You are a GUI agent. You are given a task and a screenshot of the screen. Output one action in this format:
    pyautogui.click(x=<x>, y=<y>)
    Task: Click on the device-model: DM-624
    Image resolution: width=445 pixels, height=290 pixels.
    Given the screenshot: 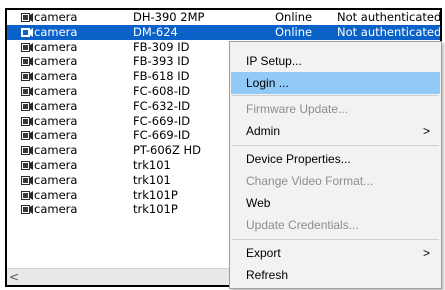 What is the action you would take?
    pyautogui.click(x=155, y=31)
    